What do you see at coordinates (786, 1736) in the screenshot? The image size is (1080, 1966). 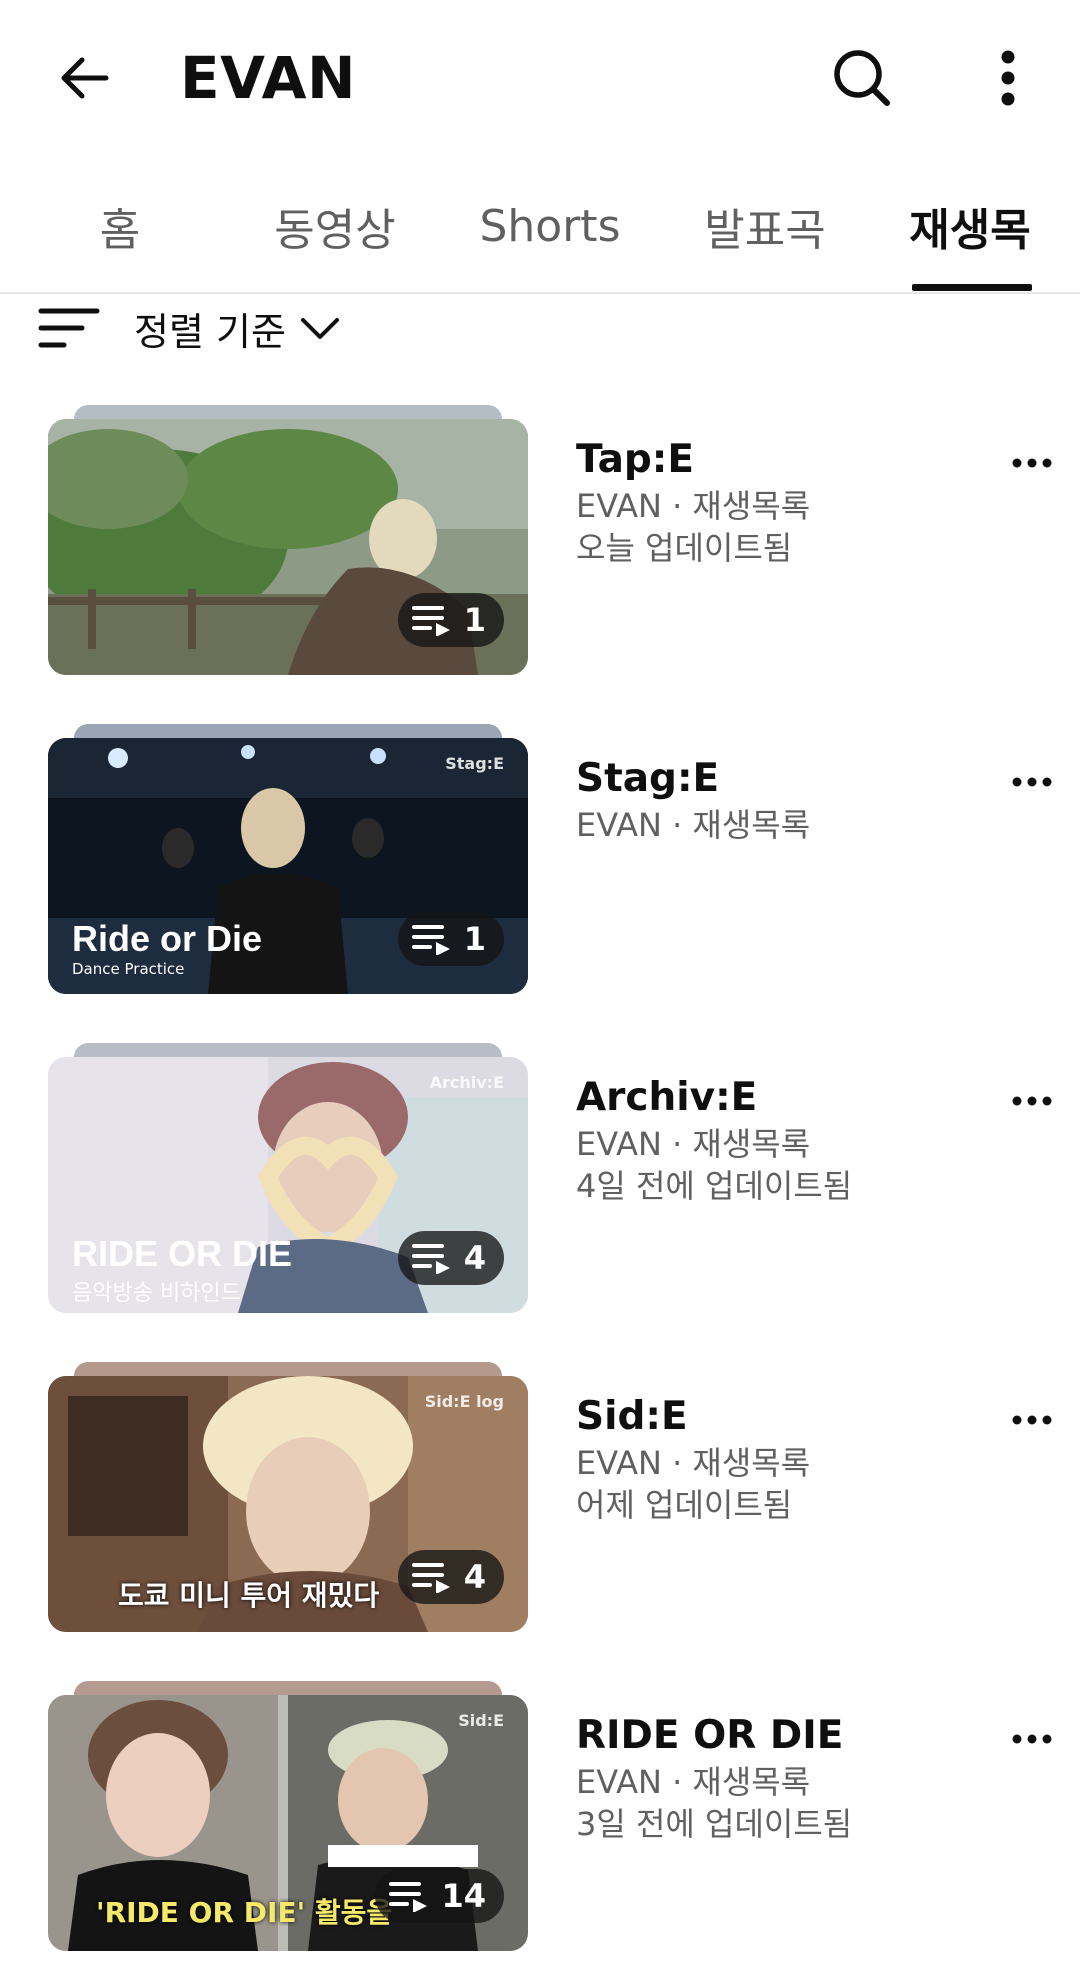 I see `playlist-title: RIDE OR DIE` at bounding box center [786, 1736].